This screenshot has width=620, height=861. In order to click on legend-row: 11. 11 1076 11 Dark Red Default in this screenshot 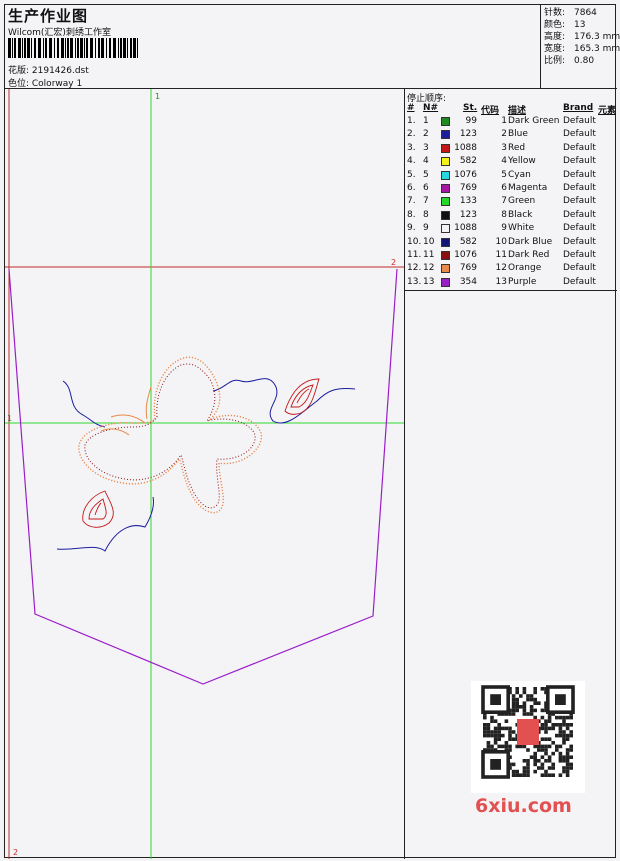, I will do `click(511, 255)`.